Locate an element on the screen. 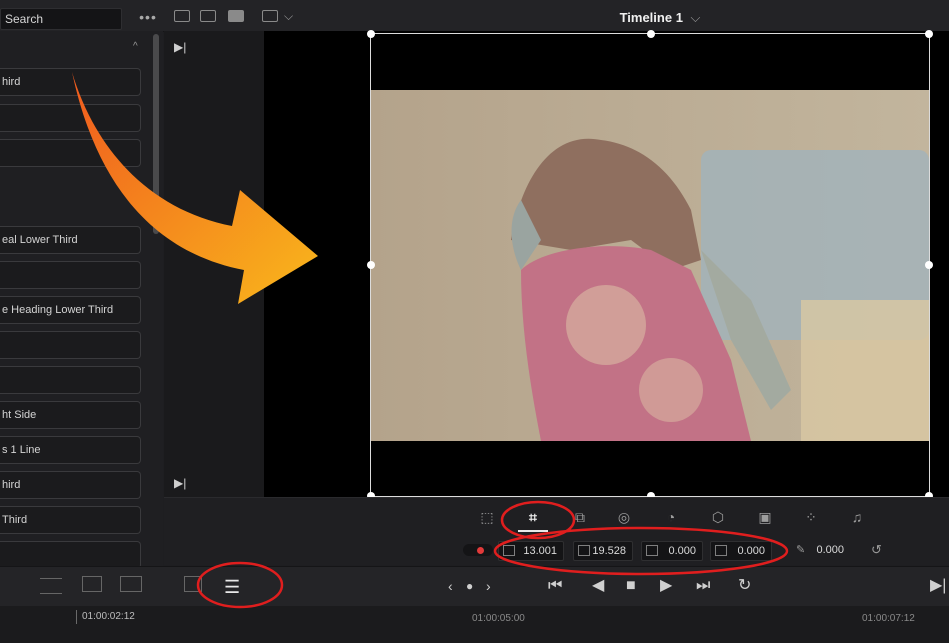 This screenshot has height=643, width=949. list-item: eal Lower Third is located at coordinates (70, 240).